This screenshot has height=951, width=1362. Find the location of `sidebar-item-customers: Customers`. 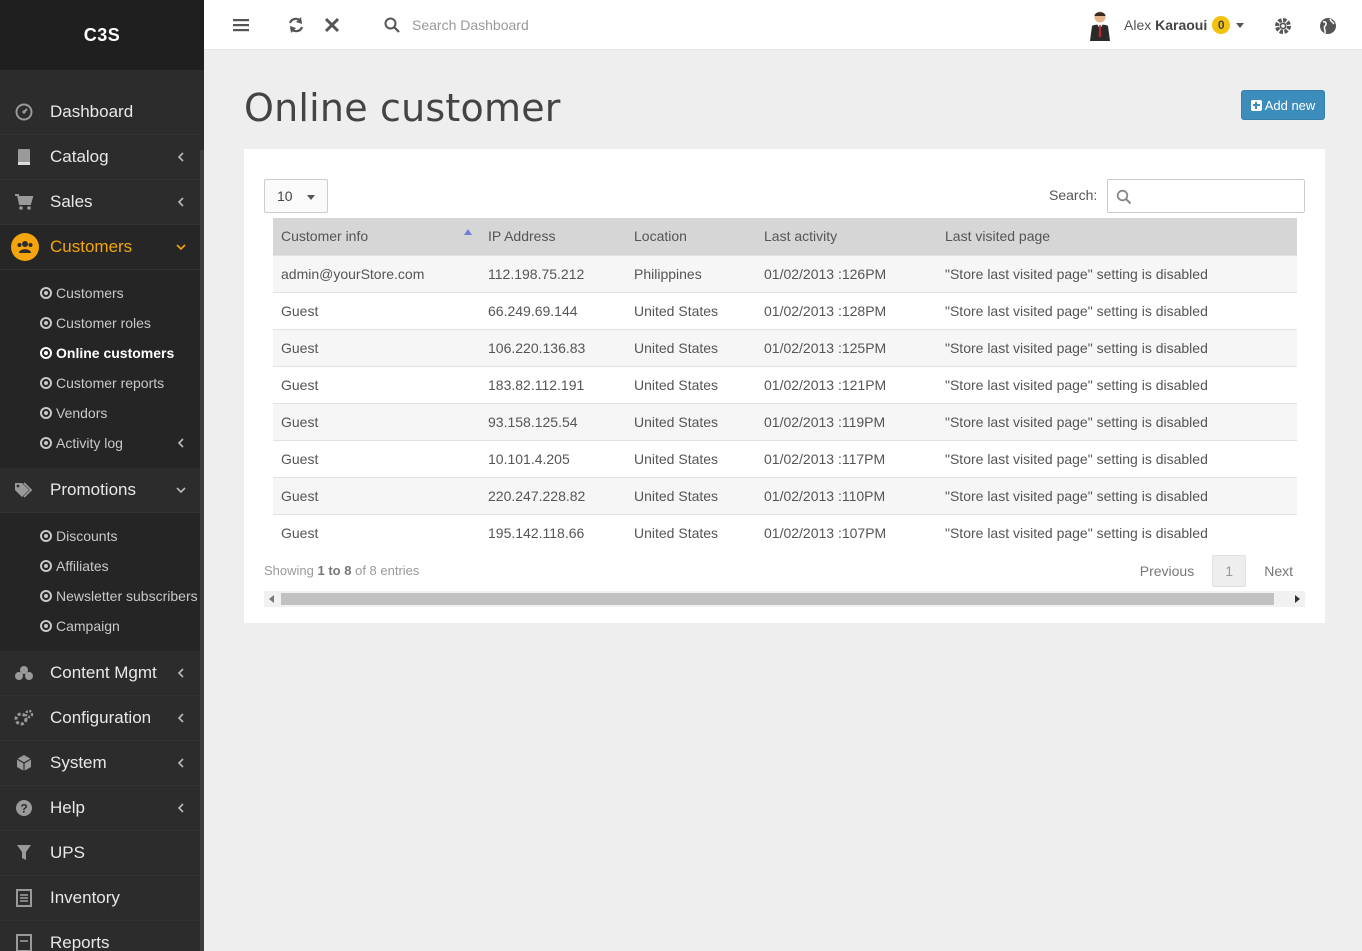

sidebar-item-customers: Customers is located at coordinates (100, 247).